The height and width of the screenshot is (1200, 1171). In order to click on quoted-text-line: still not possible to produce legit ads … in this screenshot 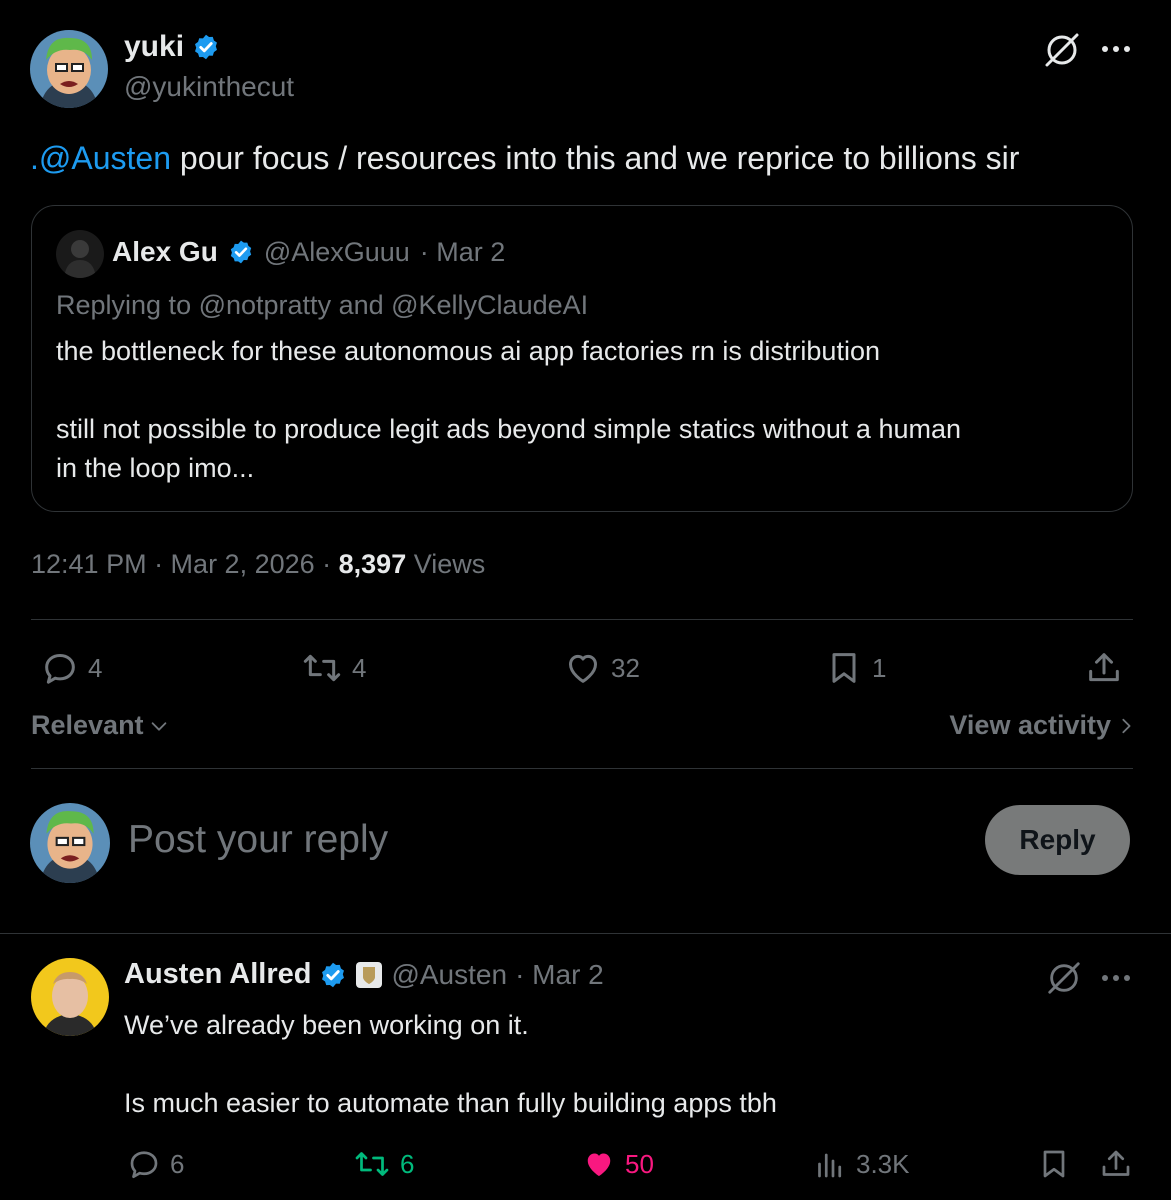, I will do `click(509, 429)`.